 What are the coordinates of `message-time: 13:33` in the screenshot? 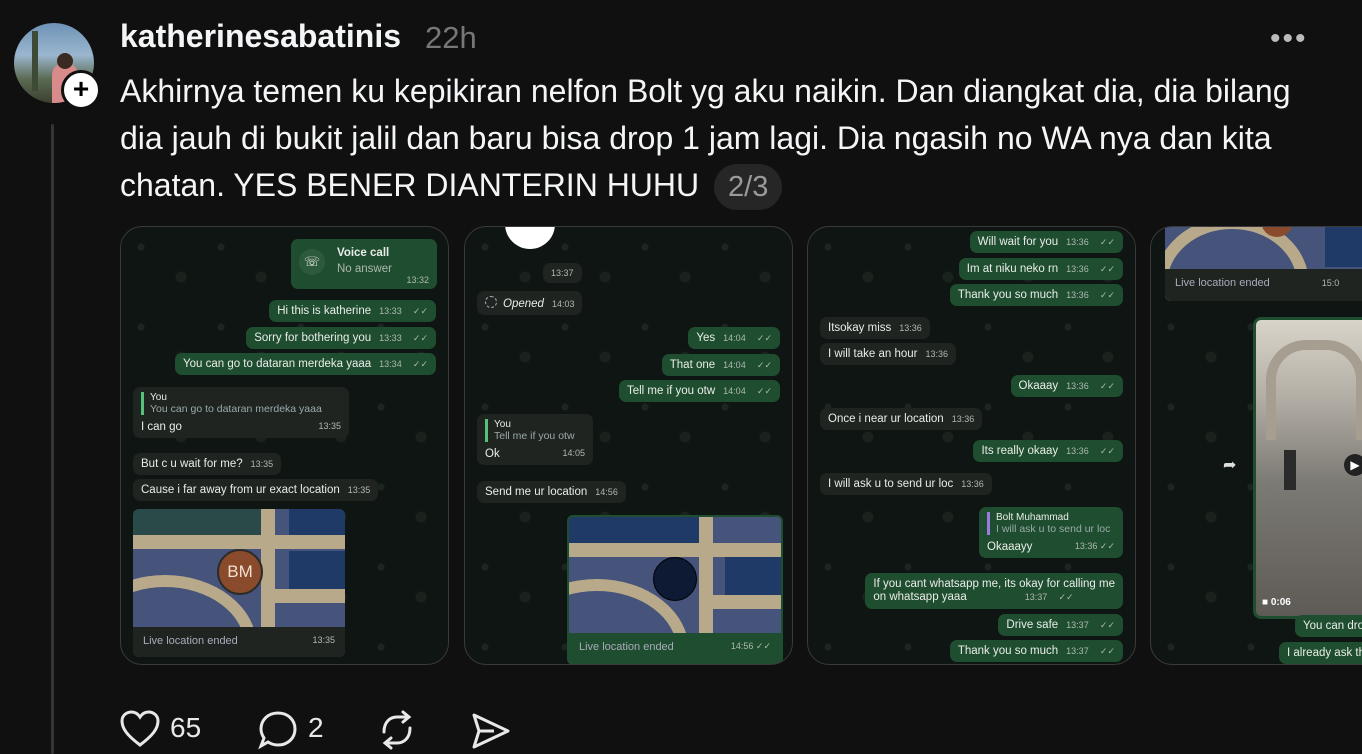 It's located at (390, 311).